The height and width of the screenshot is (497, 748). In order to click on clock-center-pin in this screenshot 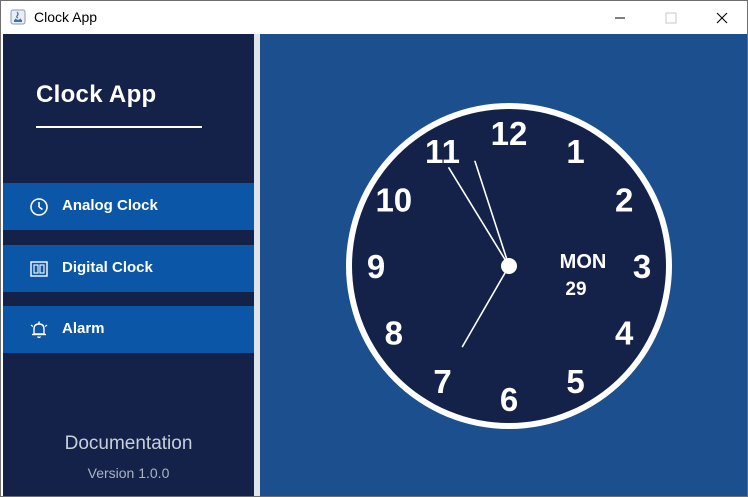, I will do `click(509, 266)`.